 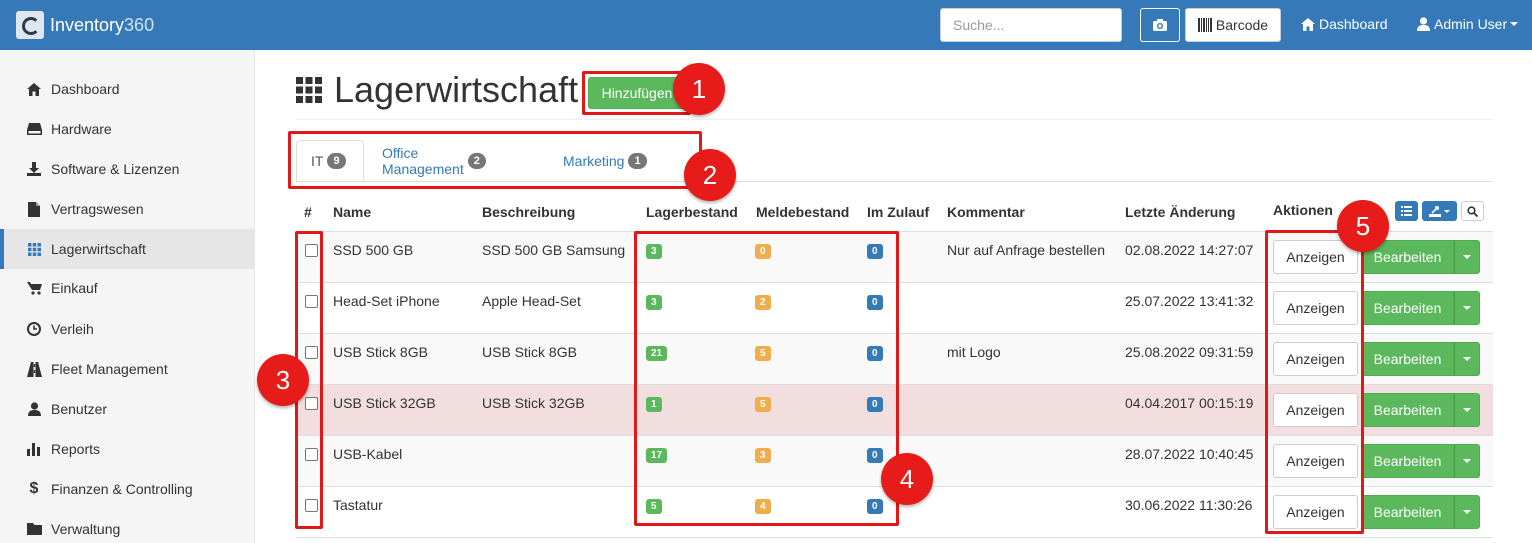 I want to click on nav-dashboard-link: Dashboard, so click(x=1344, y=24).